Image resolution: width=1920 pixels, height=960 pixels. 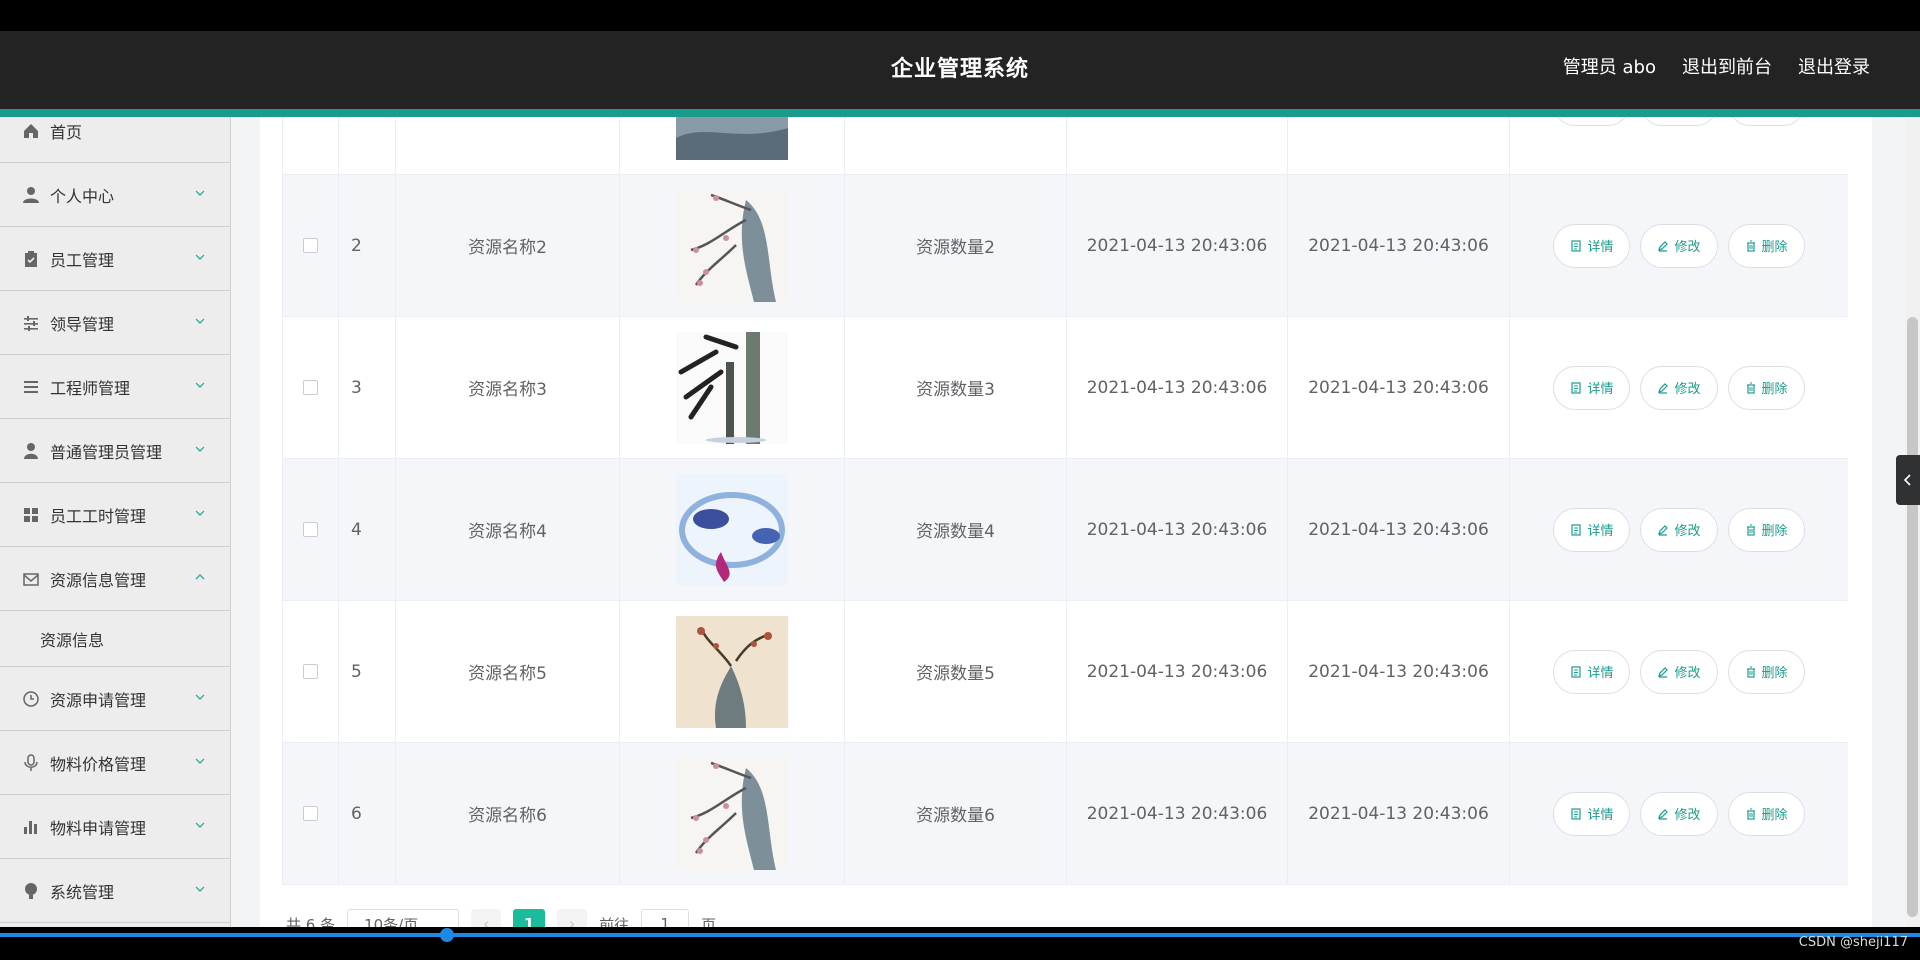 What do you see at coordinates (1727, 66) in the screenshot?
I see `back-to-front-link: 退出到前台` at bounding box center [1727, 66].